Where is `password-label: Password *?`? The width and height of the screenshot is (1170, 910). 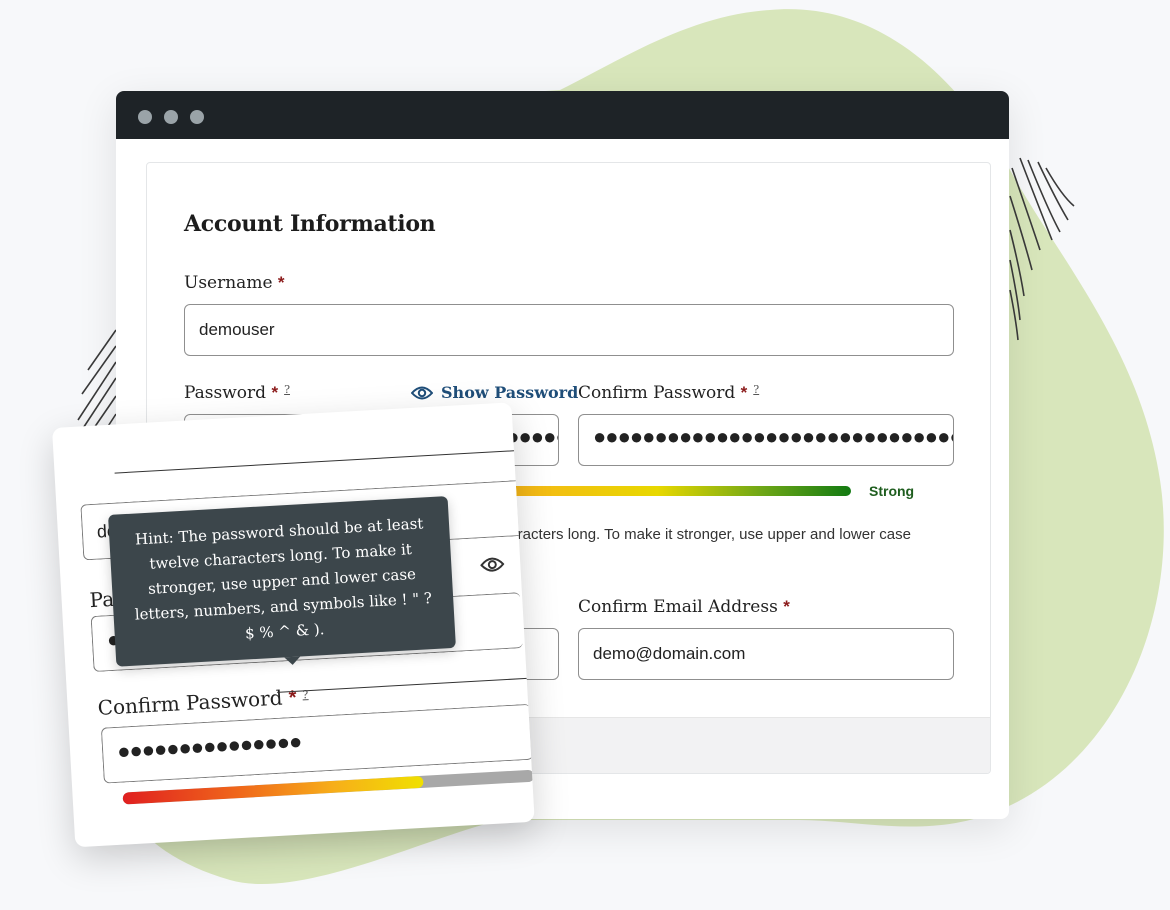 password-label: Password *? is located at coordinates (237, 393).